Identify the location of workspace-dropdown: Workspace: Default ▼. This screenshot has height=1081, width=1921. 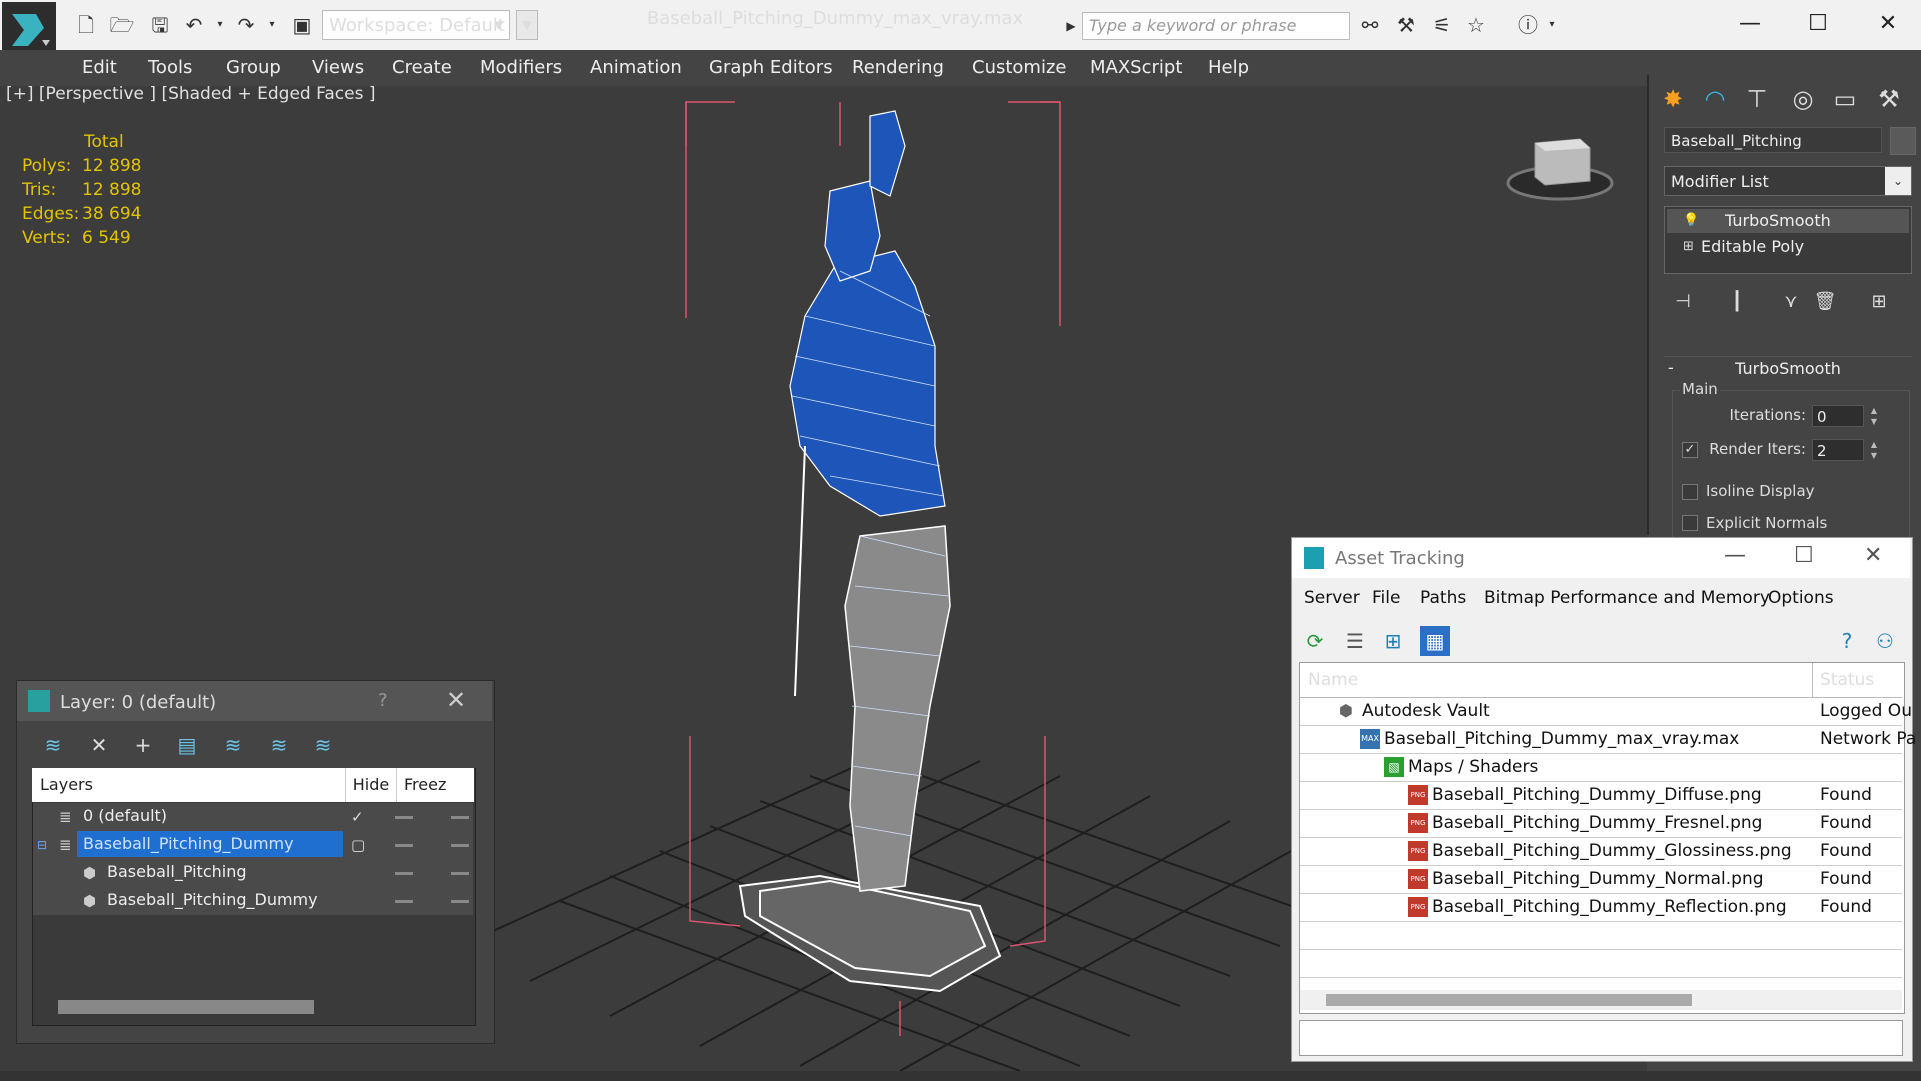
(416, 25).